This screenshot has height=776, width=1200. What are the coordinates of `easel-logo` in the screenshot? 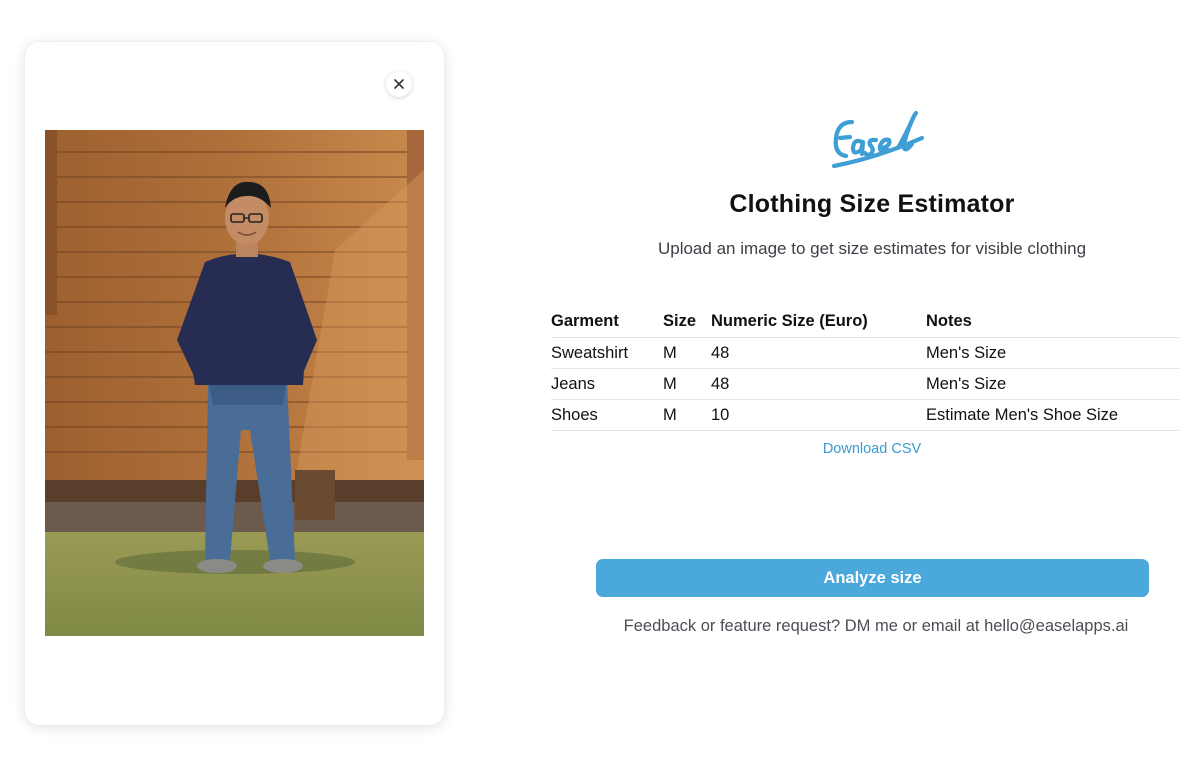 It's located at (878, 139).